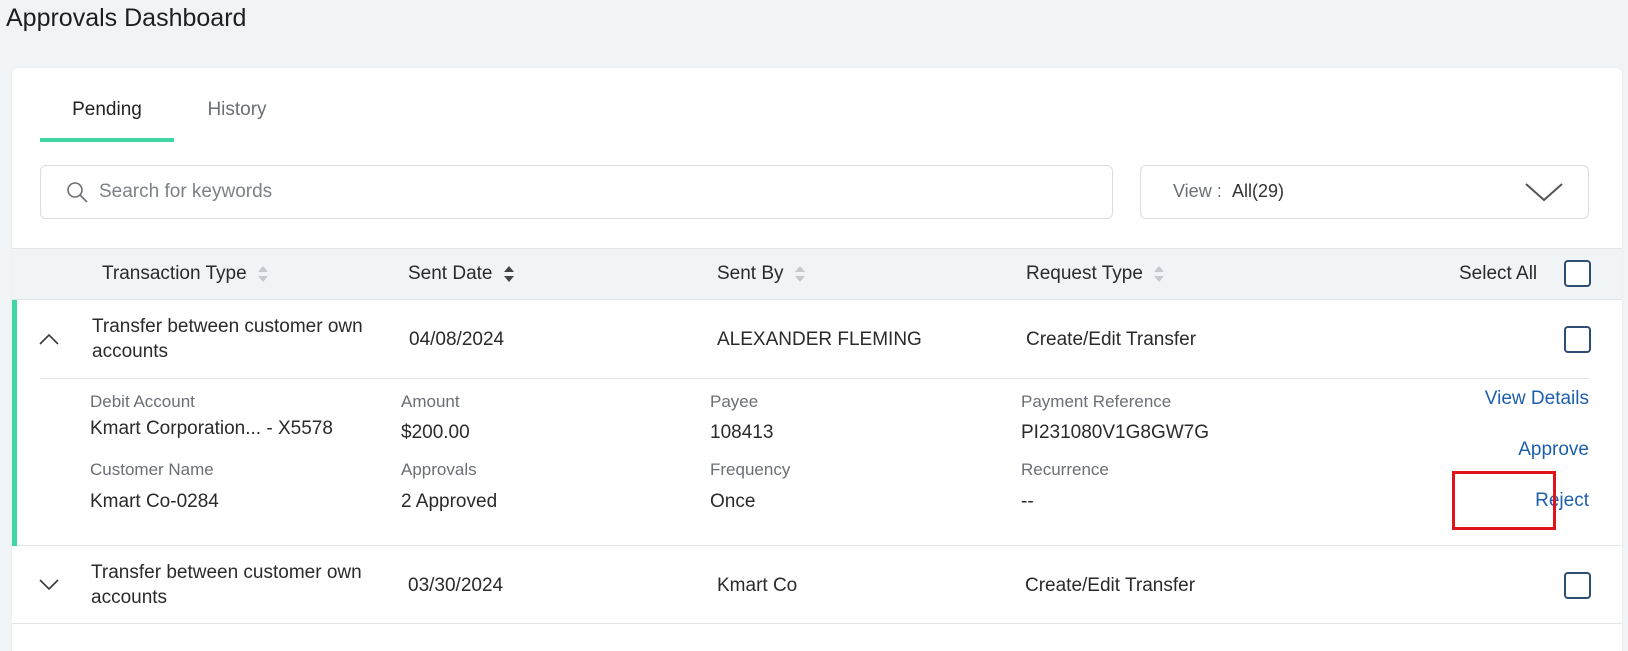 Image resolution: width=1628 pixels, height=651 pixels. What do you see at coordinates (814, 378) in the screenshot?
I see `row-divider` at bounding box center [814, 378].